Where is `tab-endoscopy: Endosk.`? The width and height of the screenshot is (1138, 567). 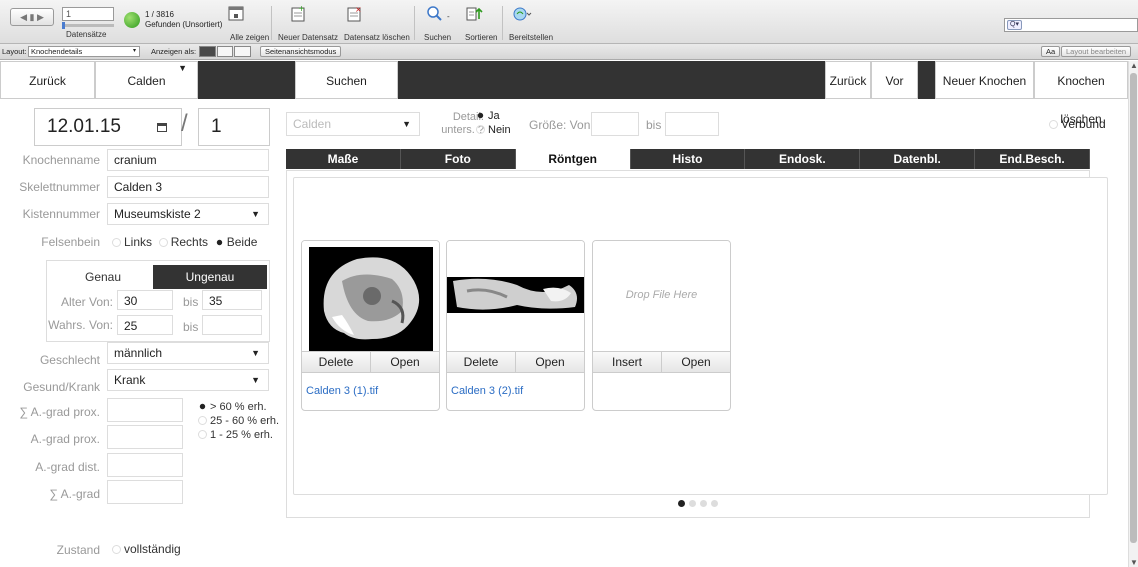
tab-endoscopy: Endosk. is located at coordinates (803, 159).